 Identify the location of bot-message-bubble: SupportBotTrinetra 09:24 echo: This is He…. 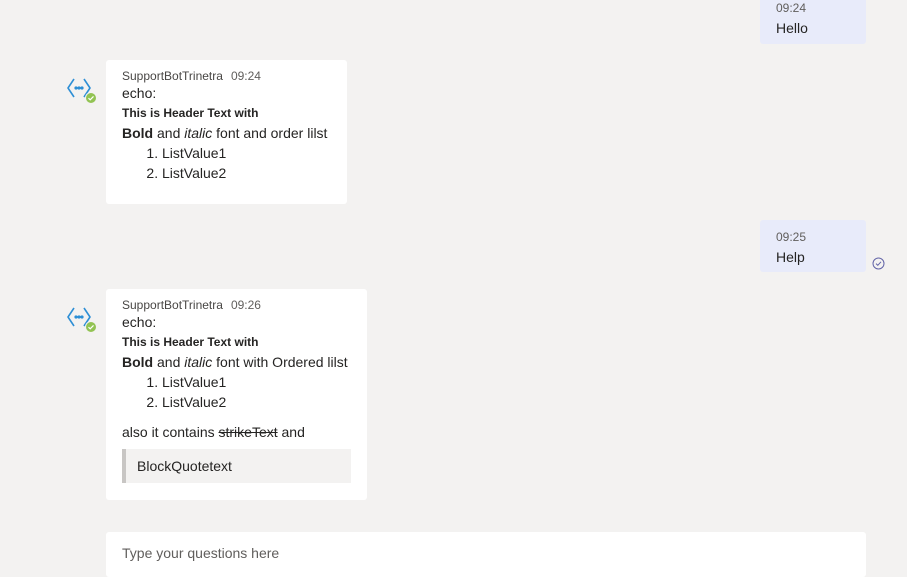
(226, 132).